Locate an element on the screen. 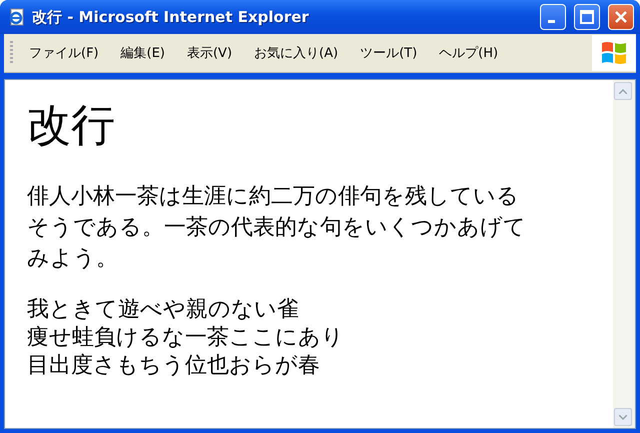  menu-item: ヘルプ(H) is located at coordinates (468, 53).